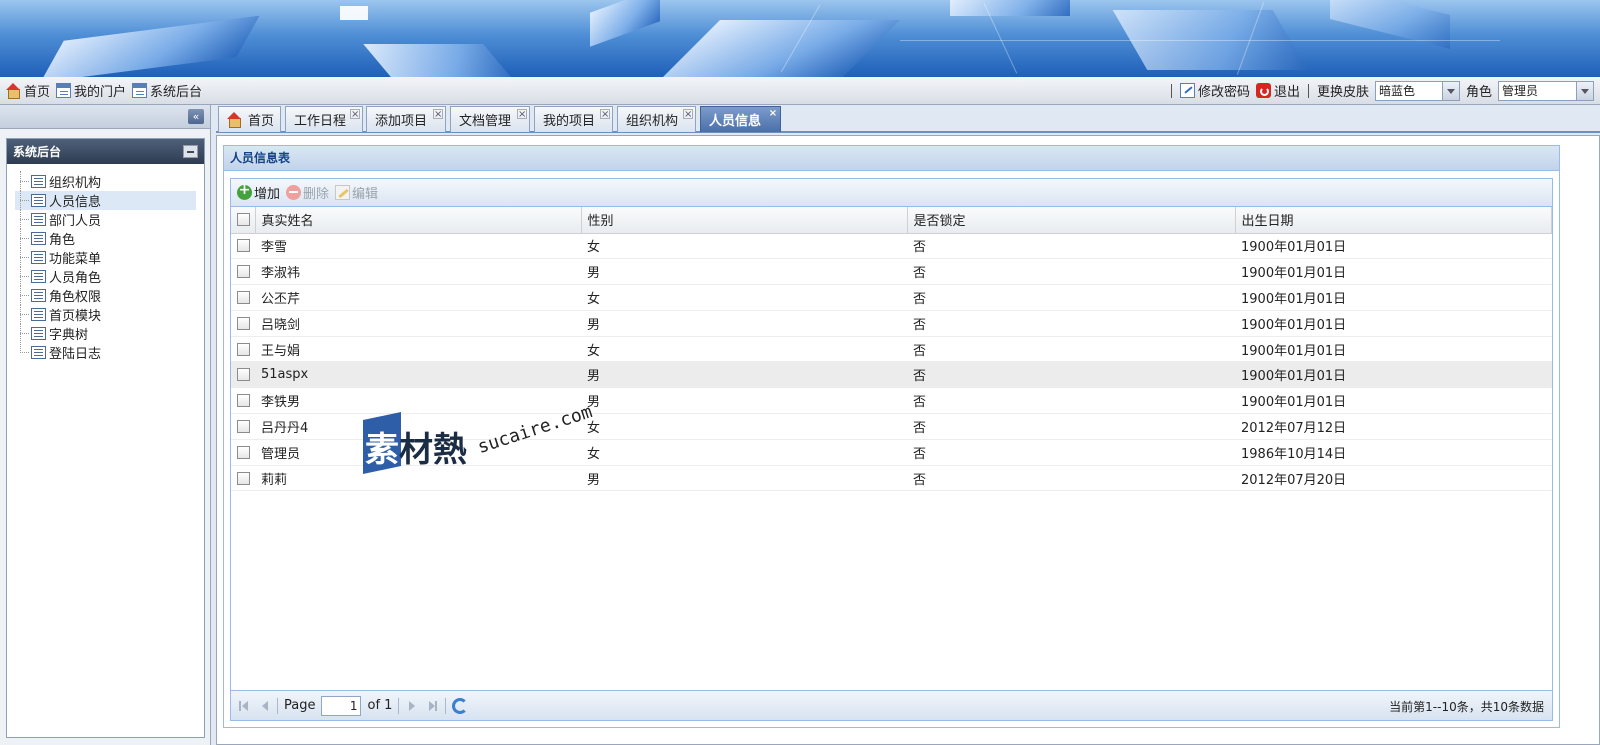 The width and height of the screenshot is (1600, 745). What do you see at coordinates (490, 119) in the screenshot?
I see `tab: 文档管理 ×` at bounding box center [490, 119].